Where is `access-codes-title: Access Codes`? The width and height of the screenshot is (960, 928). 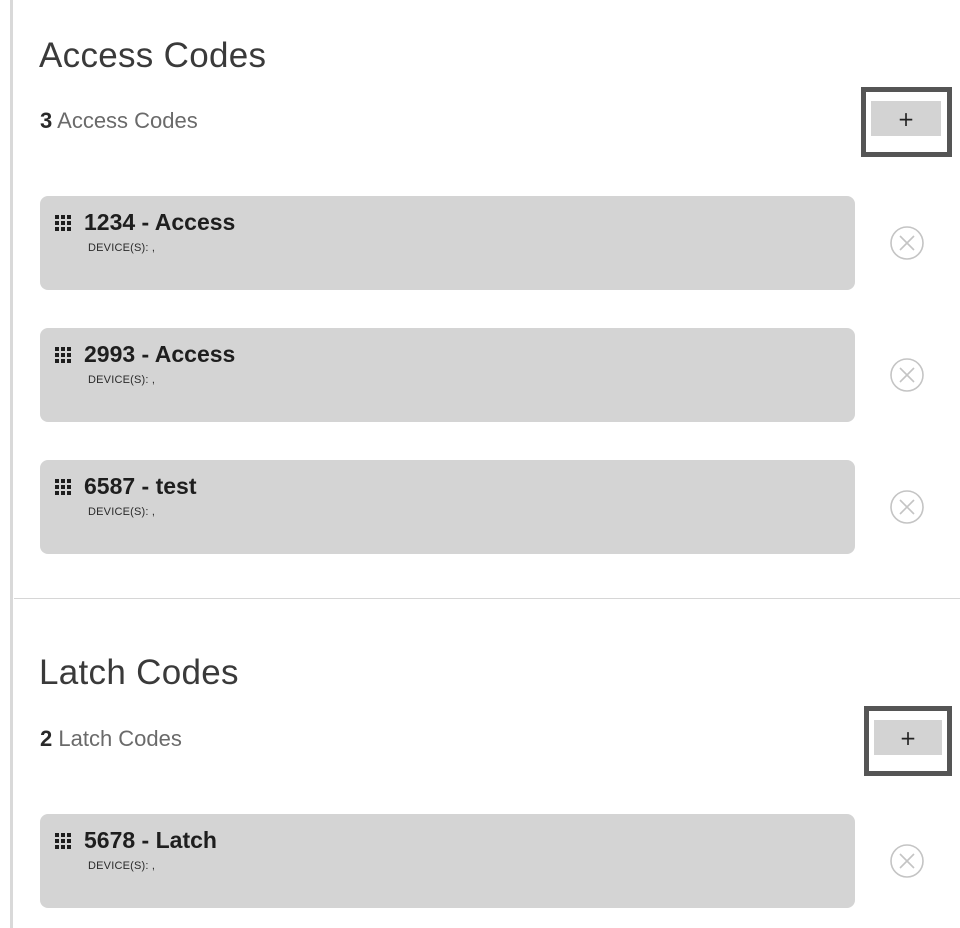
access-codes-title: Access Codes is located at coordinates (153, 55).